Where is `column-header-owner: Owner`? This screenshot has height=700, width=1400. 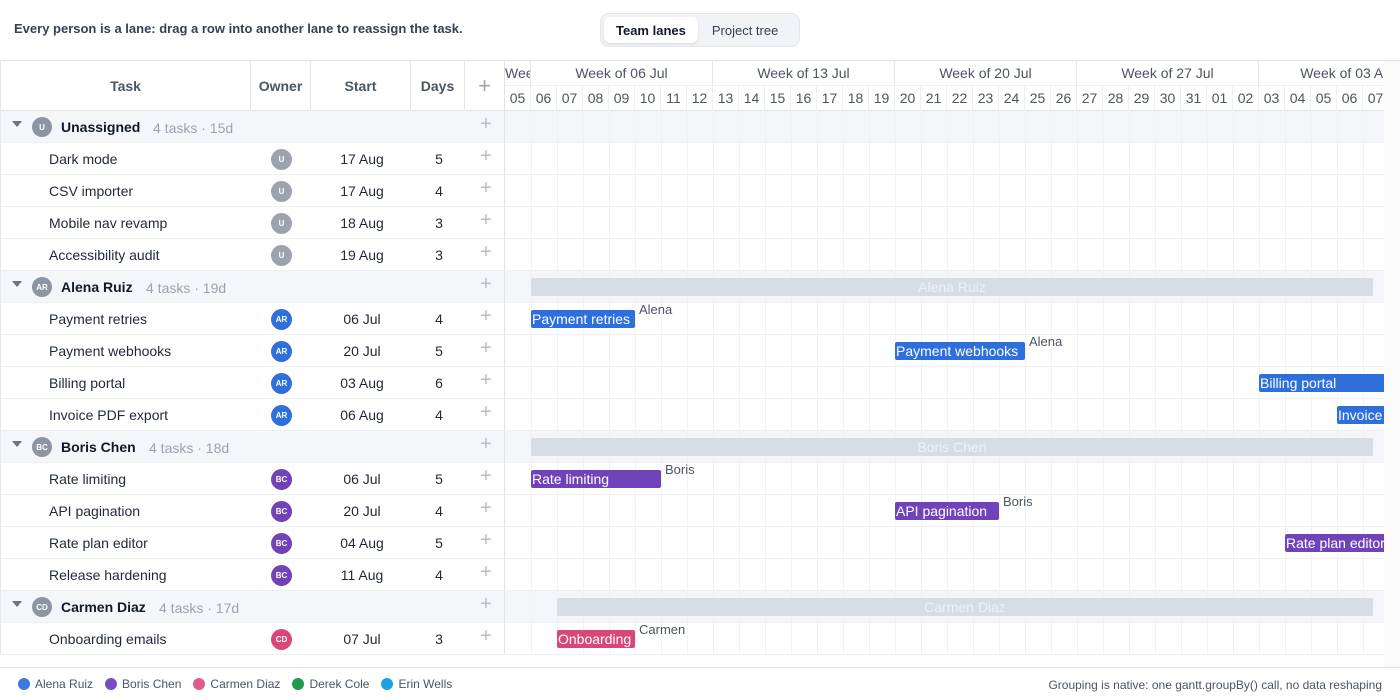
column-header-owner: Owner is located at coordinates (281, 86).